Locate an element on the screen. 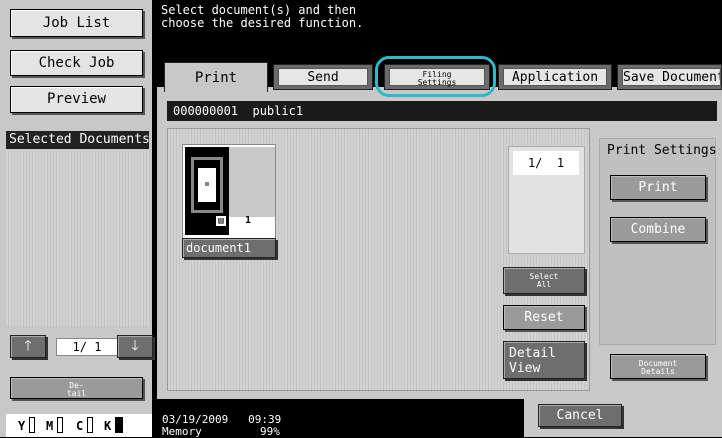  detail-button: De- tail is located at coordinates (76, 388).